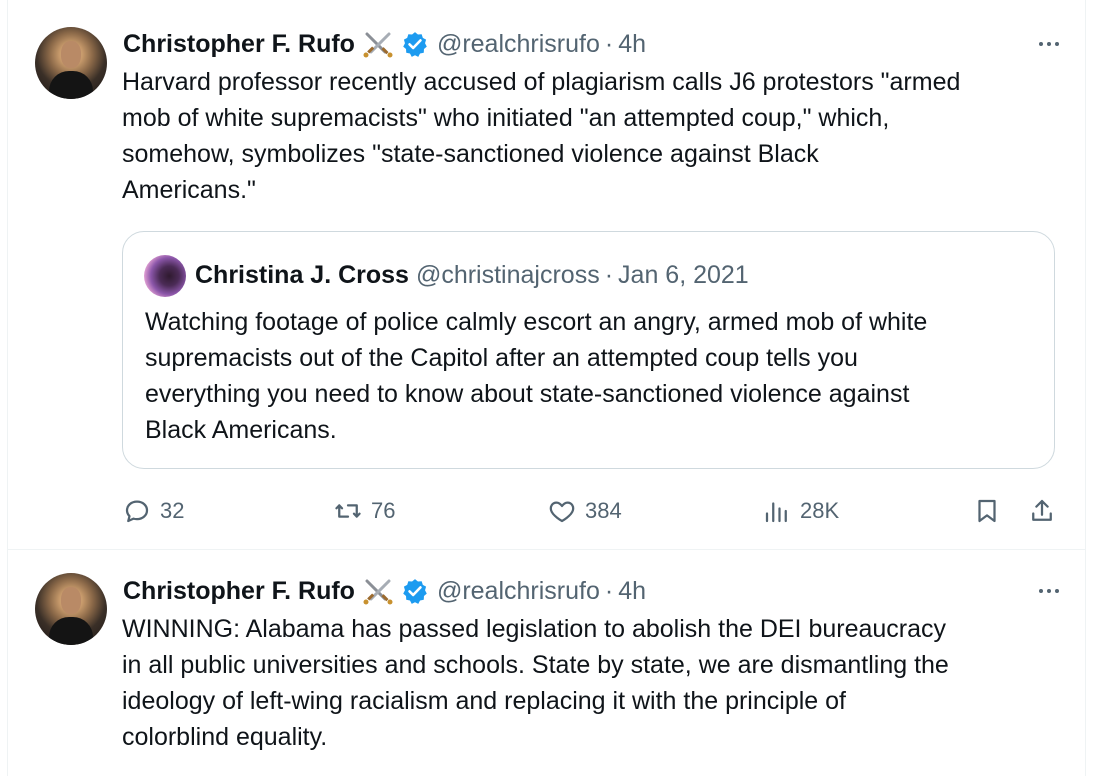 The width and height of the screenshot is (1108, 776). I want to click on views-button: 28K, so click(800, 511).